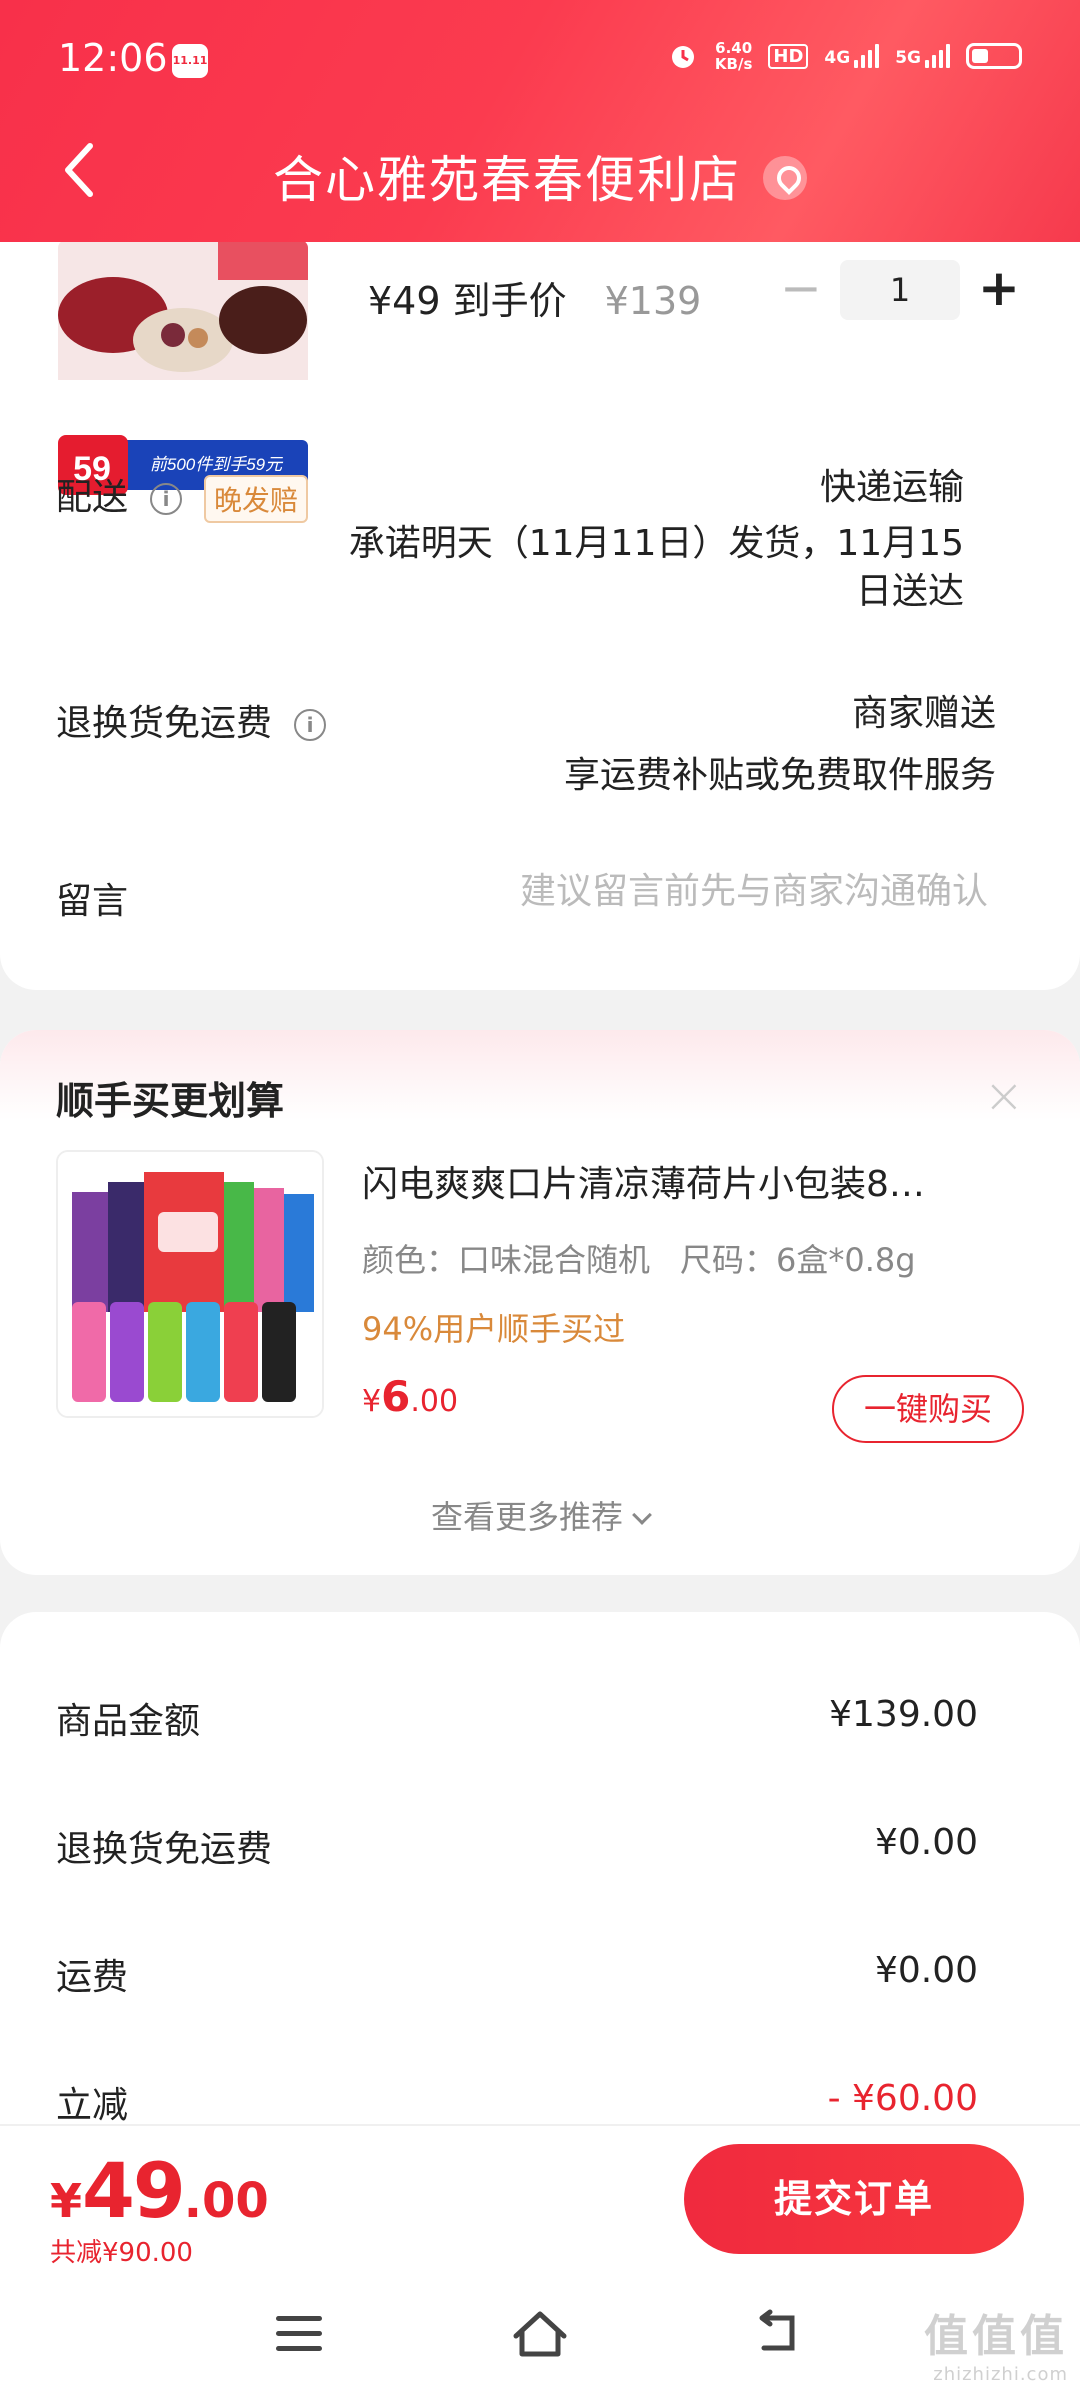 Image resolution: width=1080 pixels, height=2400 pixels. I want to click on more-recommendations-label: 查看更多推荐, so click(526, 1517).